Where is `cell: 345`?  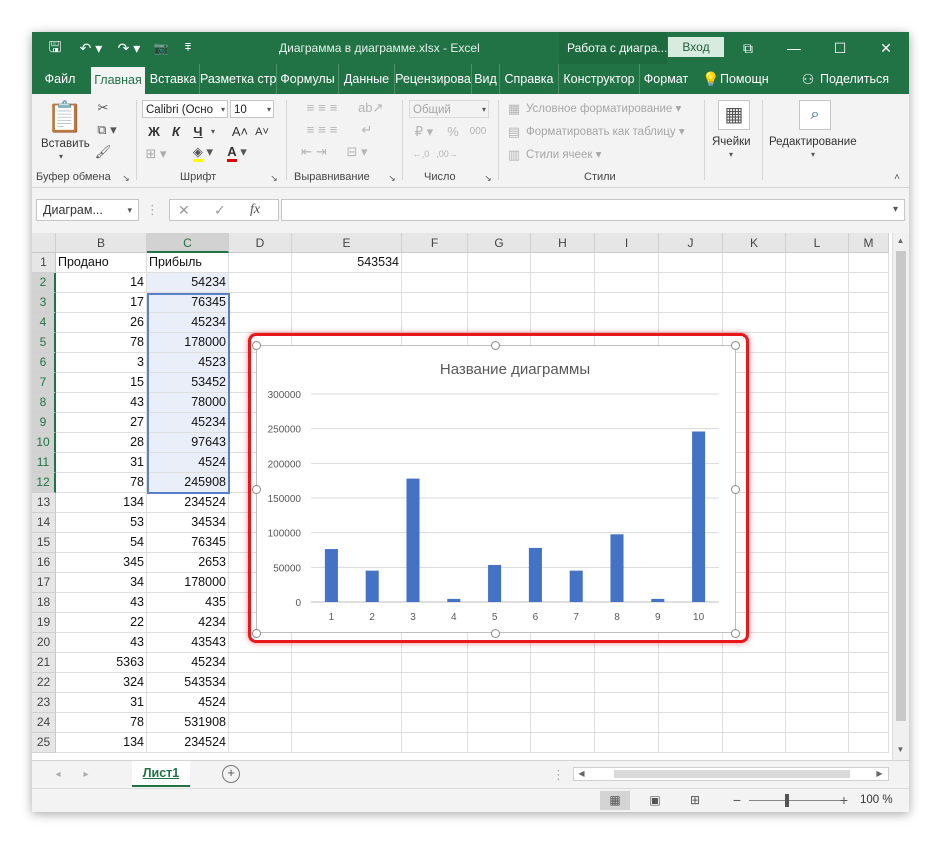
cell: 345 is located at coordinates (101, 563).